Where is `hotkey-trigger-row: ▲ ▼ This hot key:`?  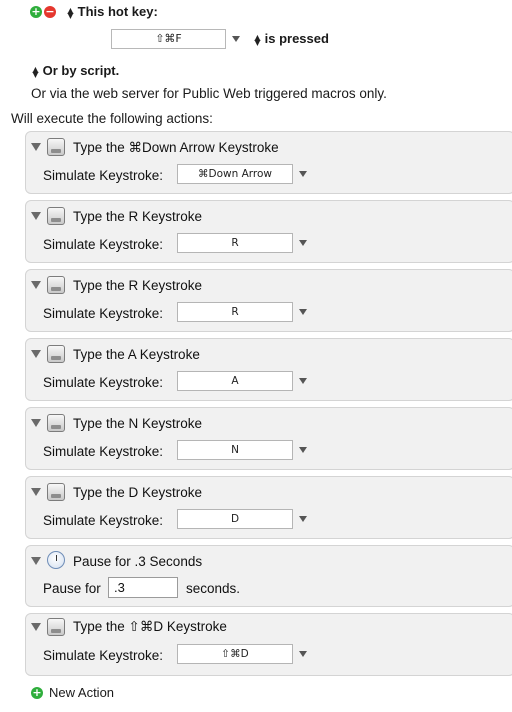 hotkey-trigger-row: ▲ ▼ This hot key: is located at coordinates (112, 11).